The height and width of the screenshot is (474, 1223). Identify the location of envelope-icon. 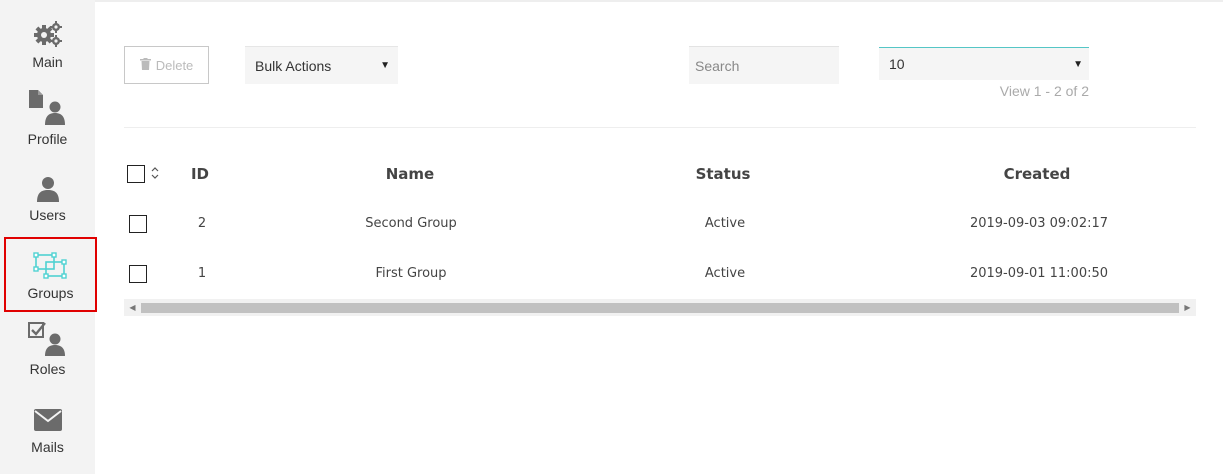
(47, 420).